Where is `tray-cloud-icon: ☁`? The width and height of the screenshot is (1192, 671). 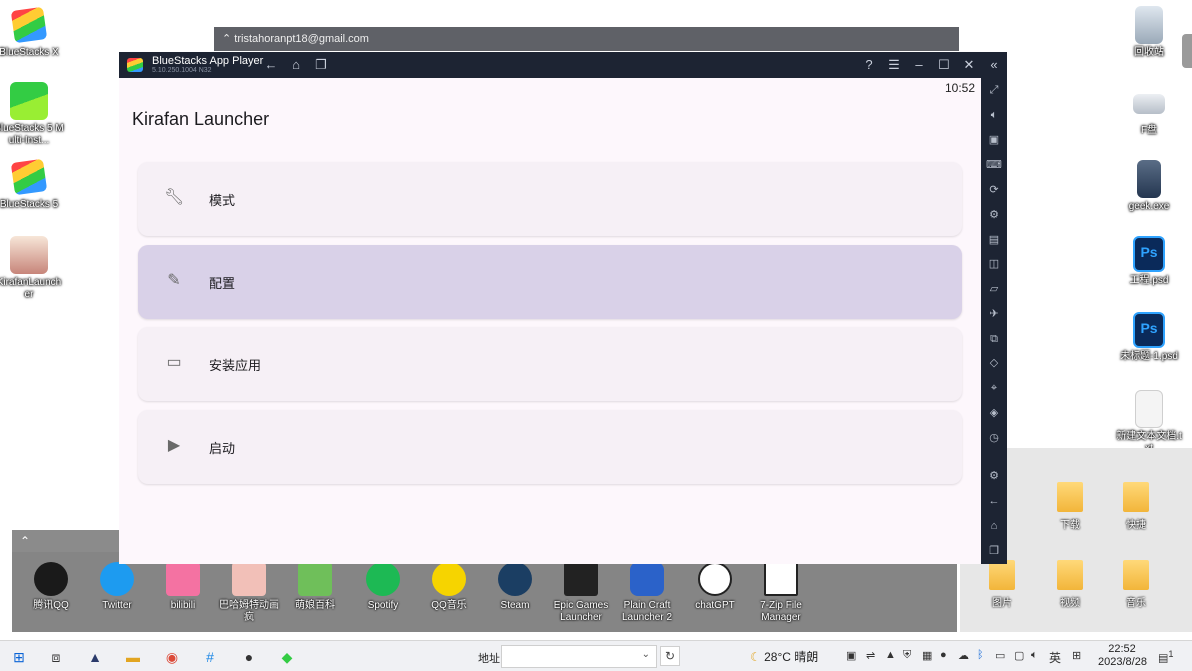
tray-cloud-icon: ☁ is located at coordinates (963, 655).